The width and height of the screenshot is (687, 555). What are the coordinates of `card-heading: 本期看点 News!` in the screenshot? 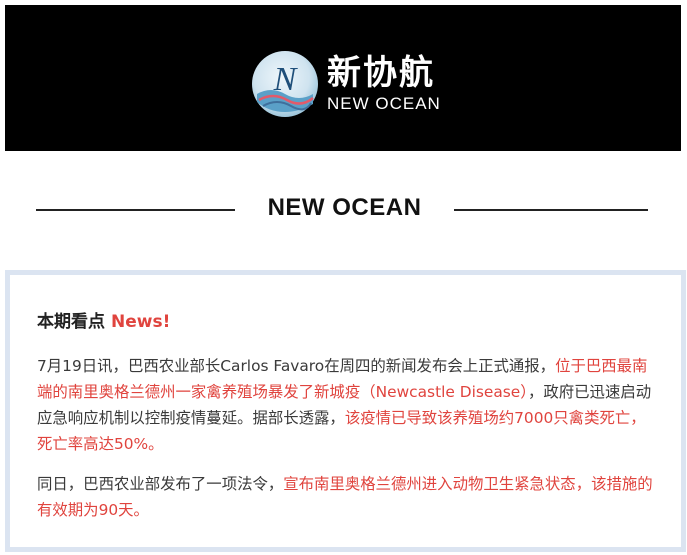 It's located at (103, 319).